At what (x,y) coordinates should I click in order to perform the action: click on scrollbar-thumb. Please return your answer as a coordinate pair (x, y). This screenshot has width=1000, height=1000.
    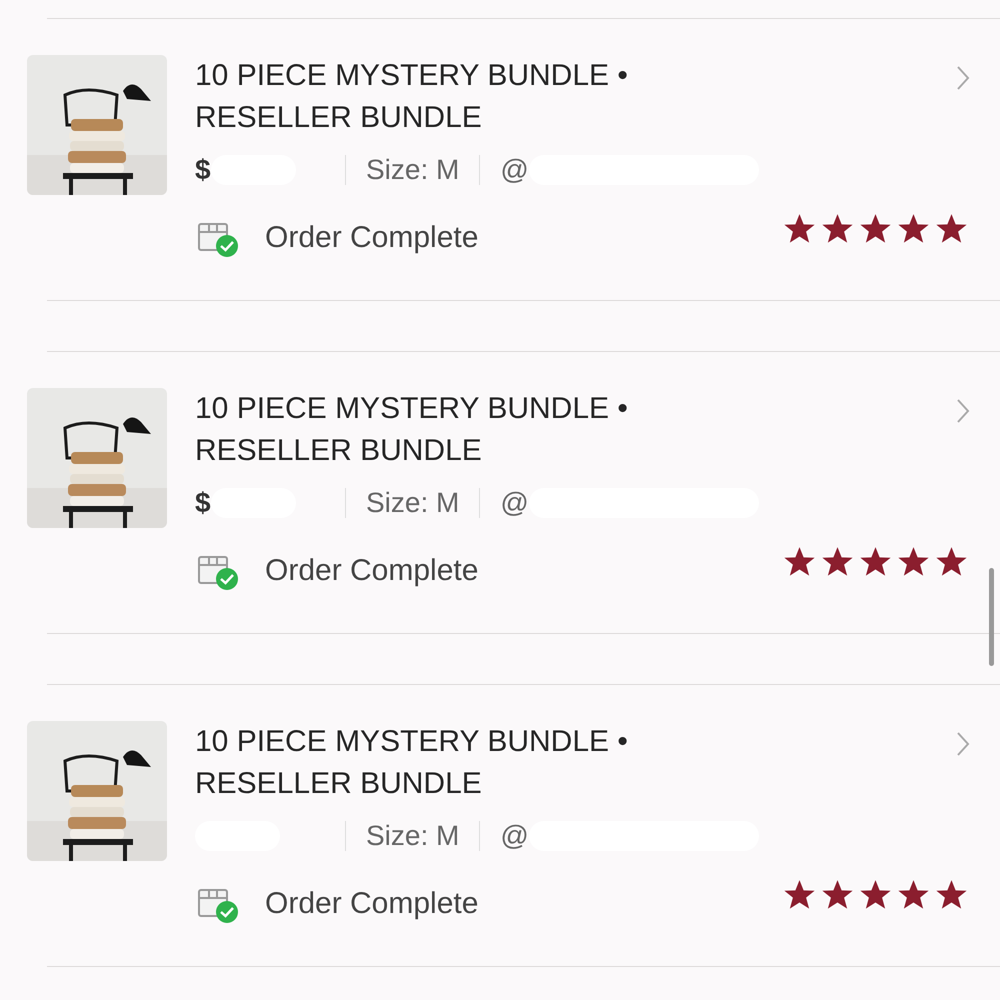
    Looking at the image, I should click on (991, 617).